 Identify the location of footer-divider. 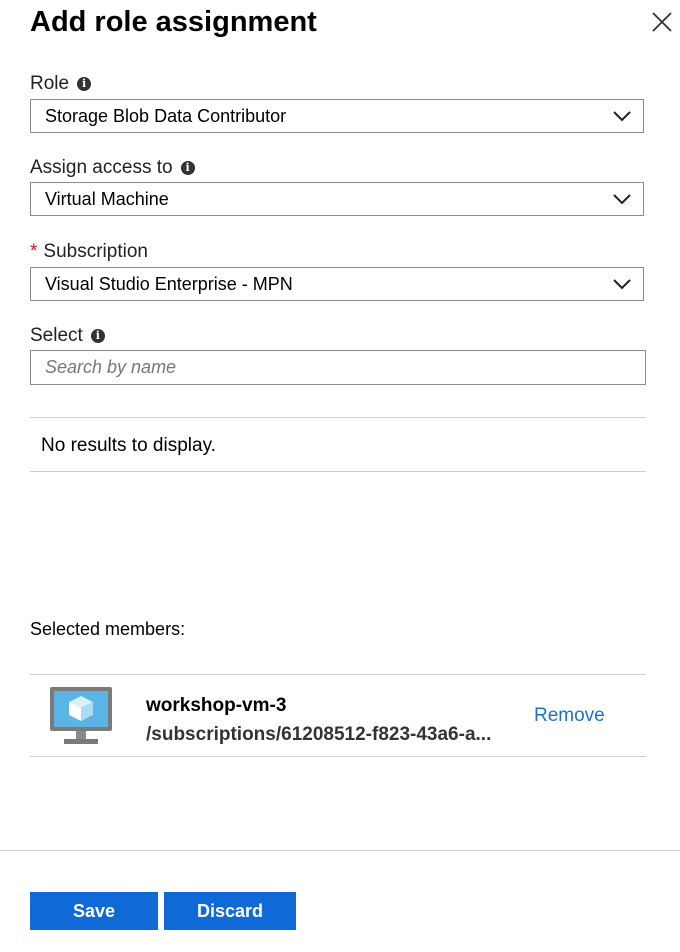
(340, 850).